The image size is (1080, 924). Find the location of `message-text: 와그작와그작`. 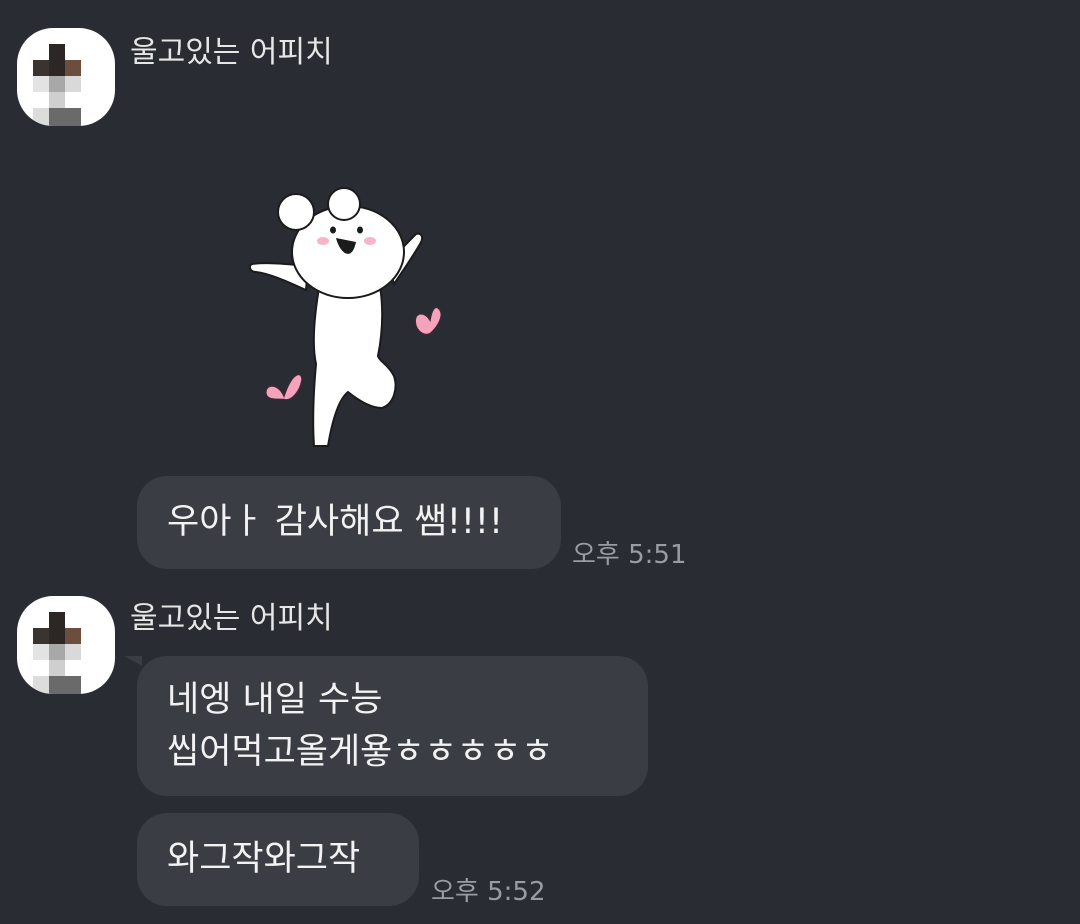

message-text: 와그작와그작 is located at coordinates (264, 859).